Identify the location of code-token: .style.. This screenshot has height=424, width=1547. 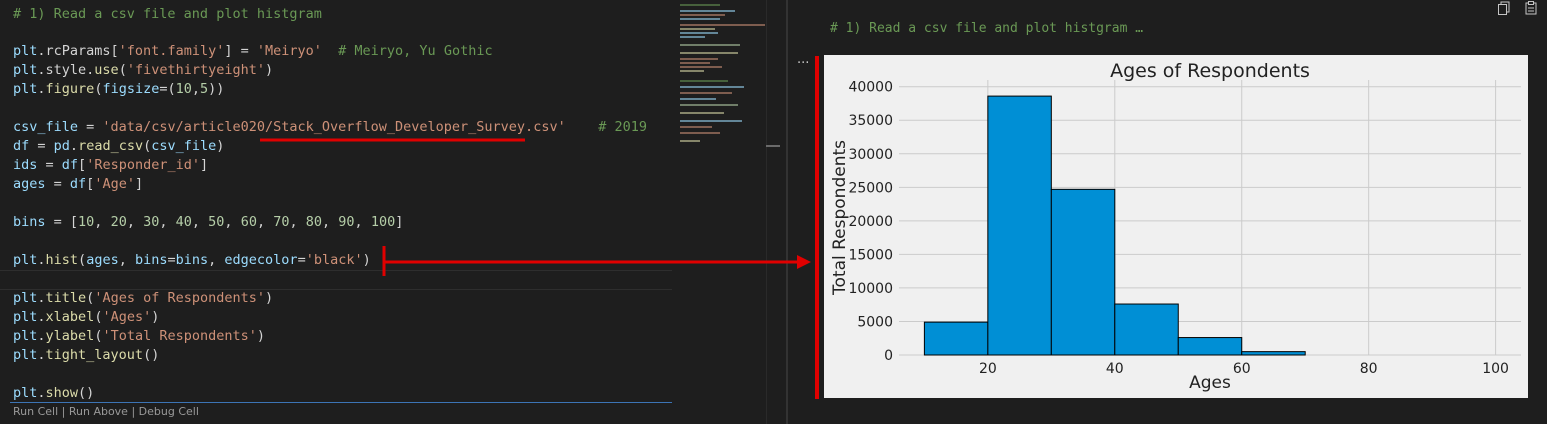
(66, 70).